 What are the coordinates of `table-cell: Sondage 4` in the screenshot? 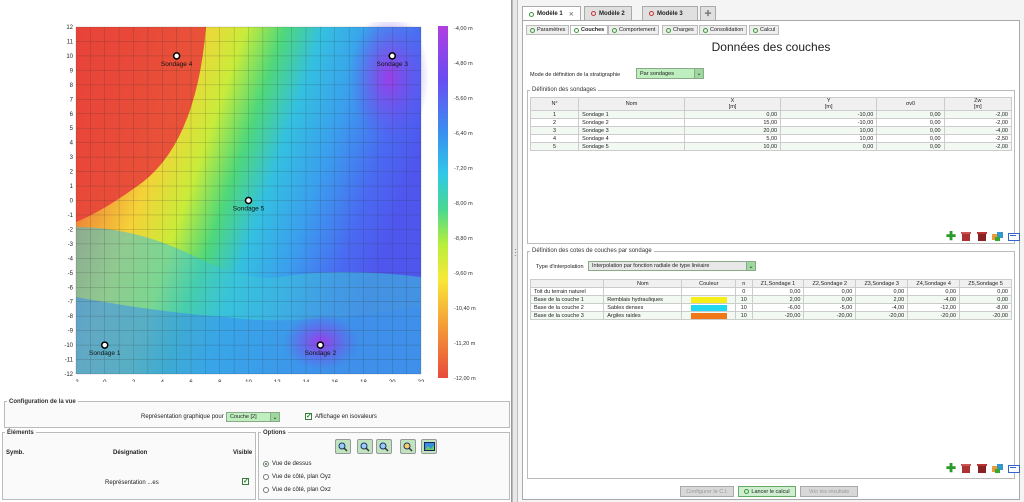 It's located at (631, 138).